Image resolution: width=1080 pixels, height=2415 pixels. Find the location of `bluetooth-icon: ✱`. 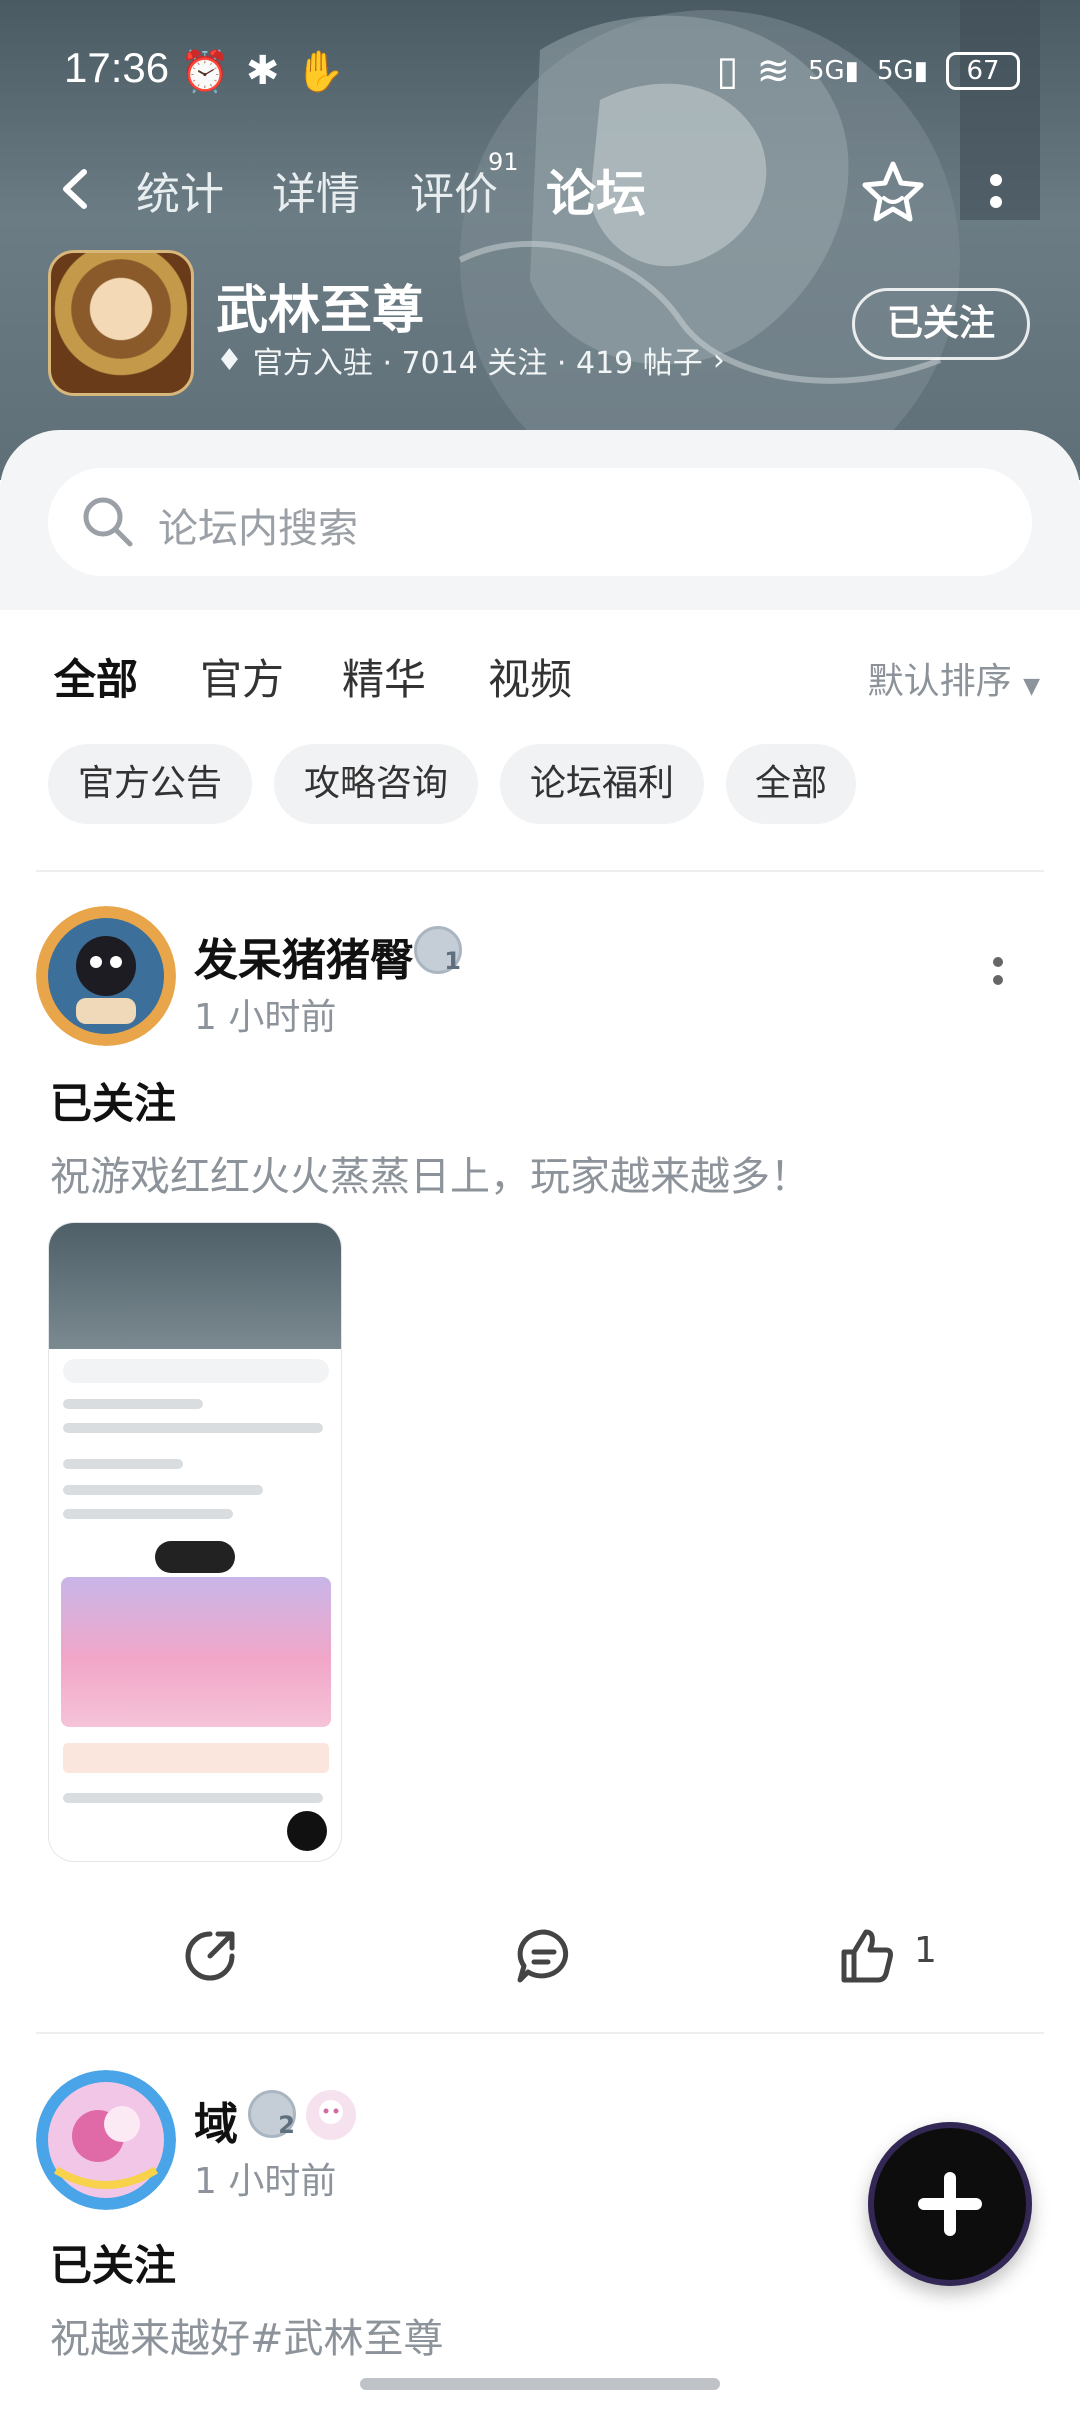

bluetooth-icon: ✱ is located at coordinates (262, 71).